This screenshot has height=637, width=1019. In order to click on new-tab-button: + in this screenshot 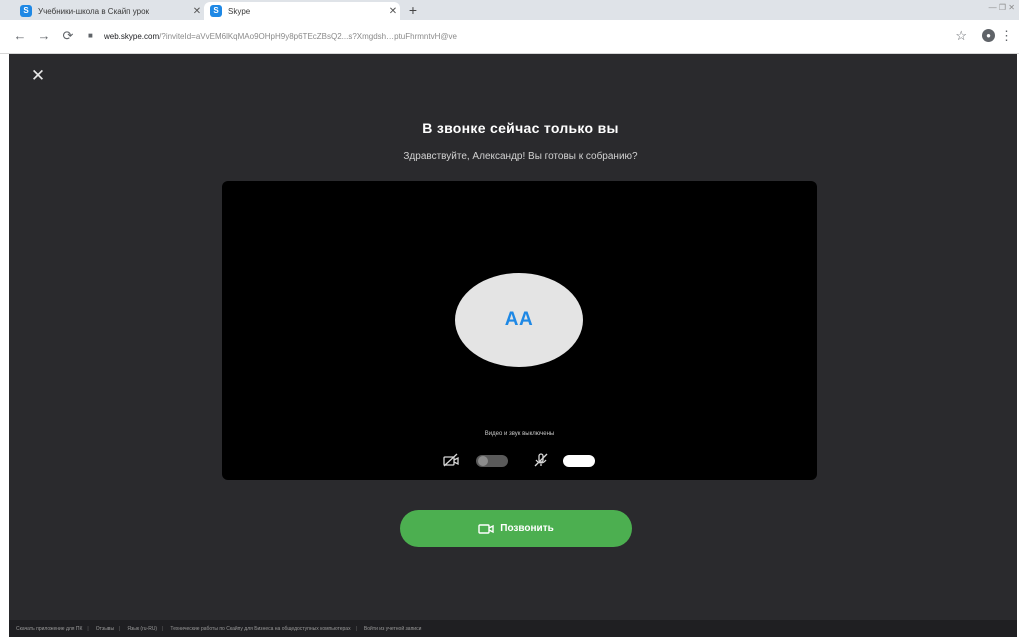, I will do `click(413, 10)`.